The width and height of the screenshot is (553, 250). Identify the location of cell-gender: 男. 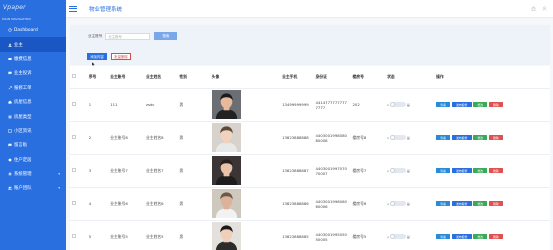
(193, 171).